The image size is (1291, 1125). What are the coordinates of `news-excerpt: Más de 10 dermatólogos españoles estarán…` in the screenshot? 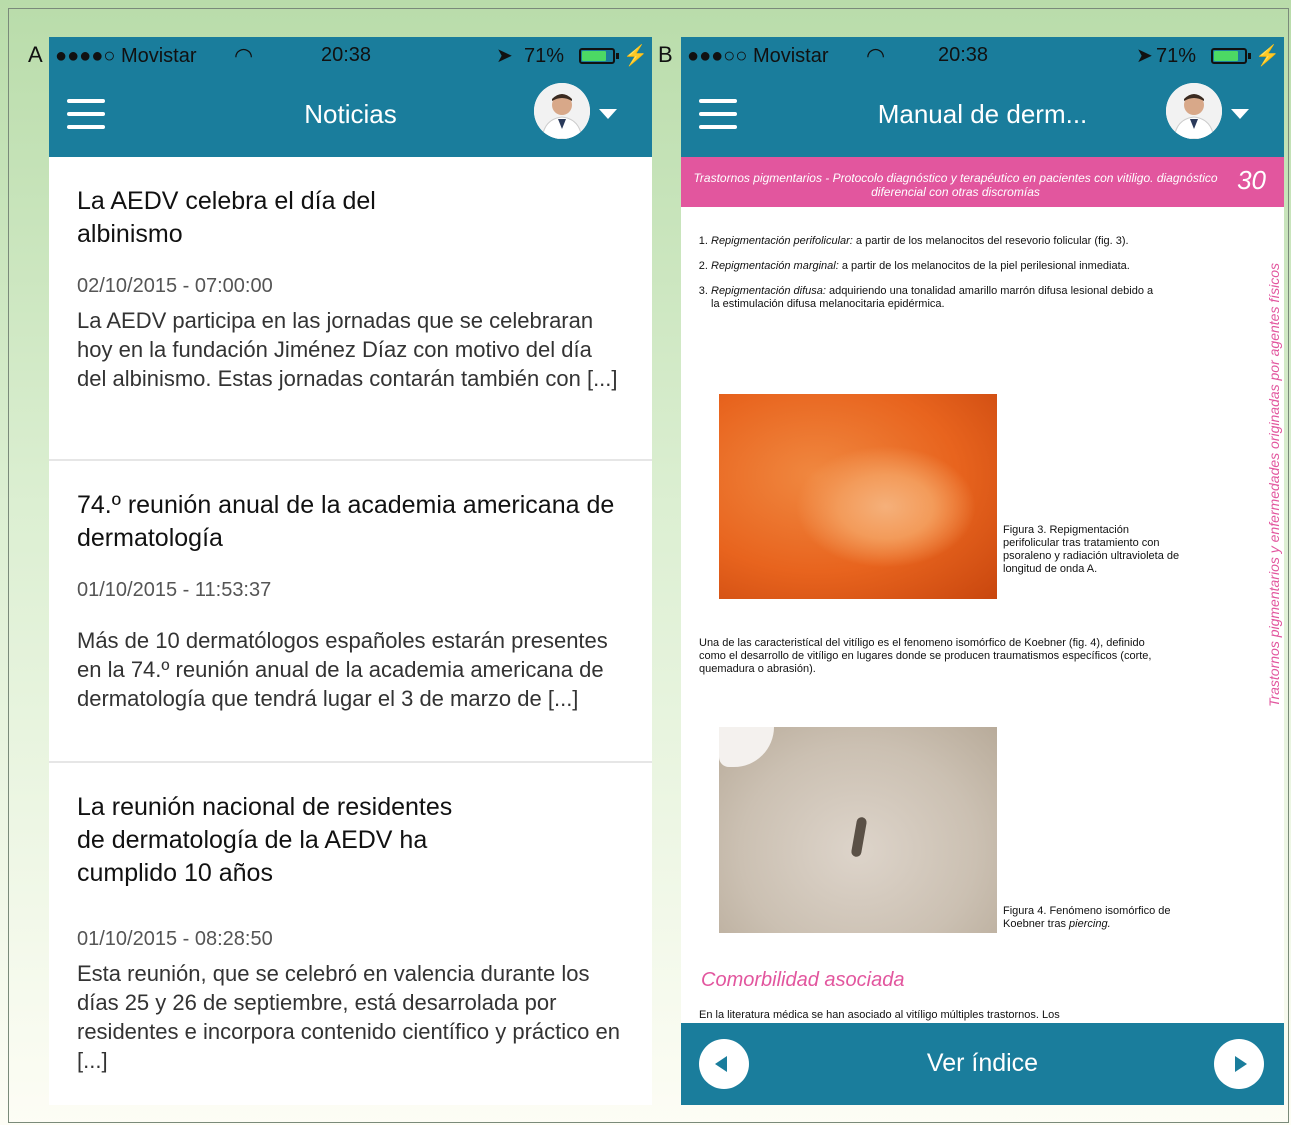 It's located at (342, 669).